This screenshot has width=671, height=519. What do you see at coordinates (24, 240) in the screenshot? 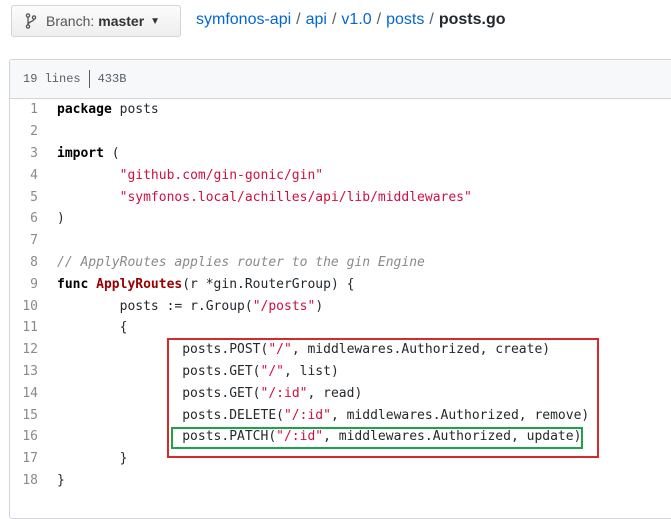
I see `line-number: 7` at bounding box center [24, 240].